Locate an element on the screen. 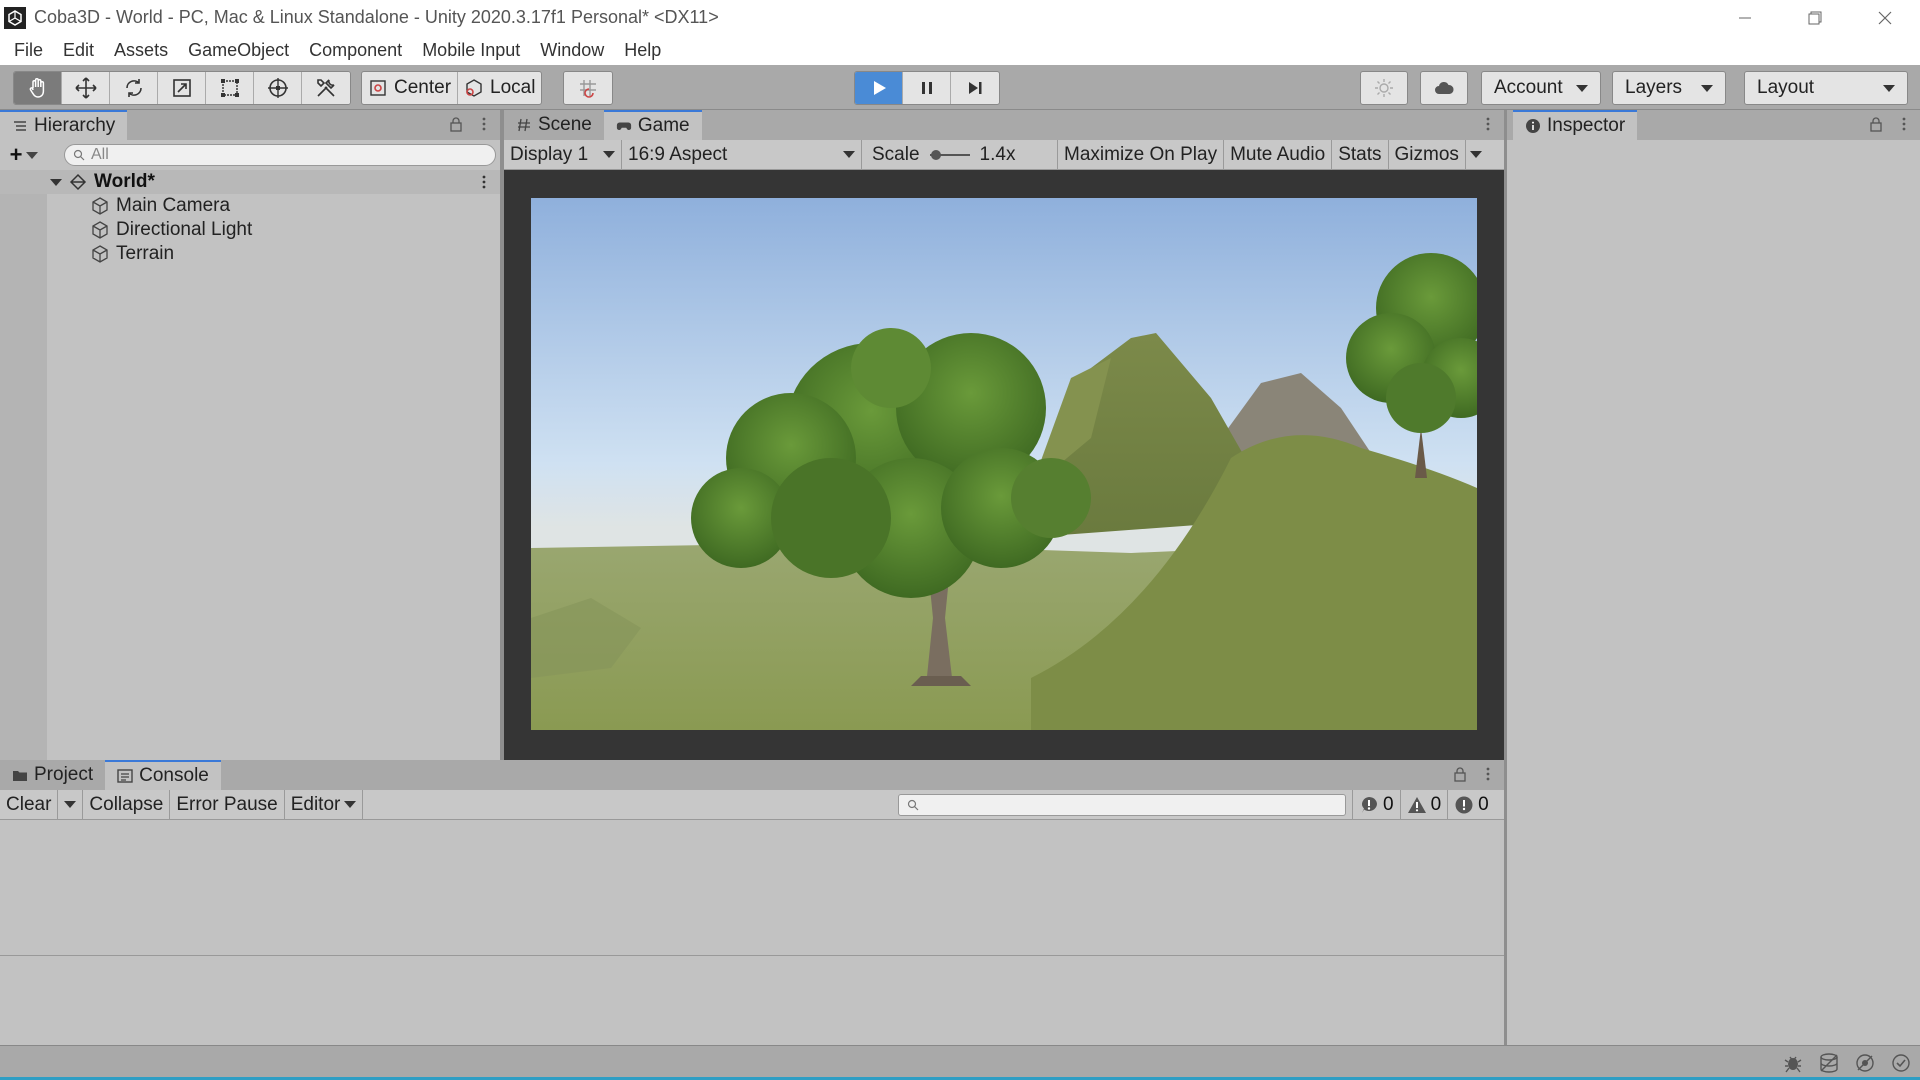  editor-dropdown: Editor is located at coordinates (324, 804).